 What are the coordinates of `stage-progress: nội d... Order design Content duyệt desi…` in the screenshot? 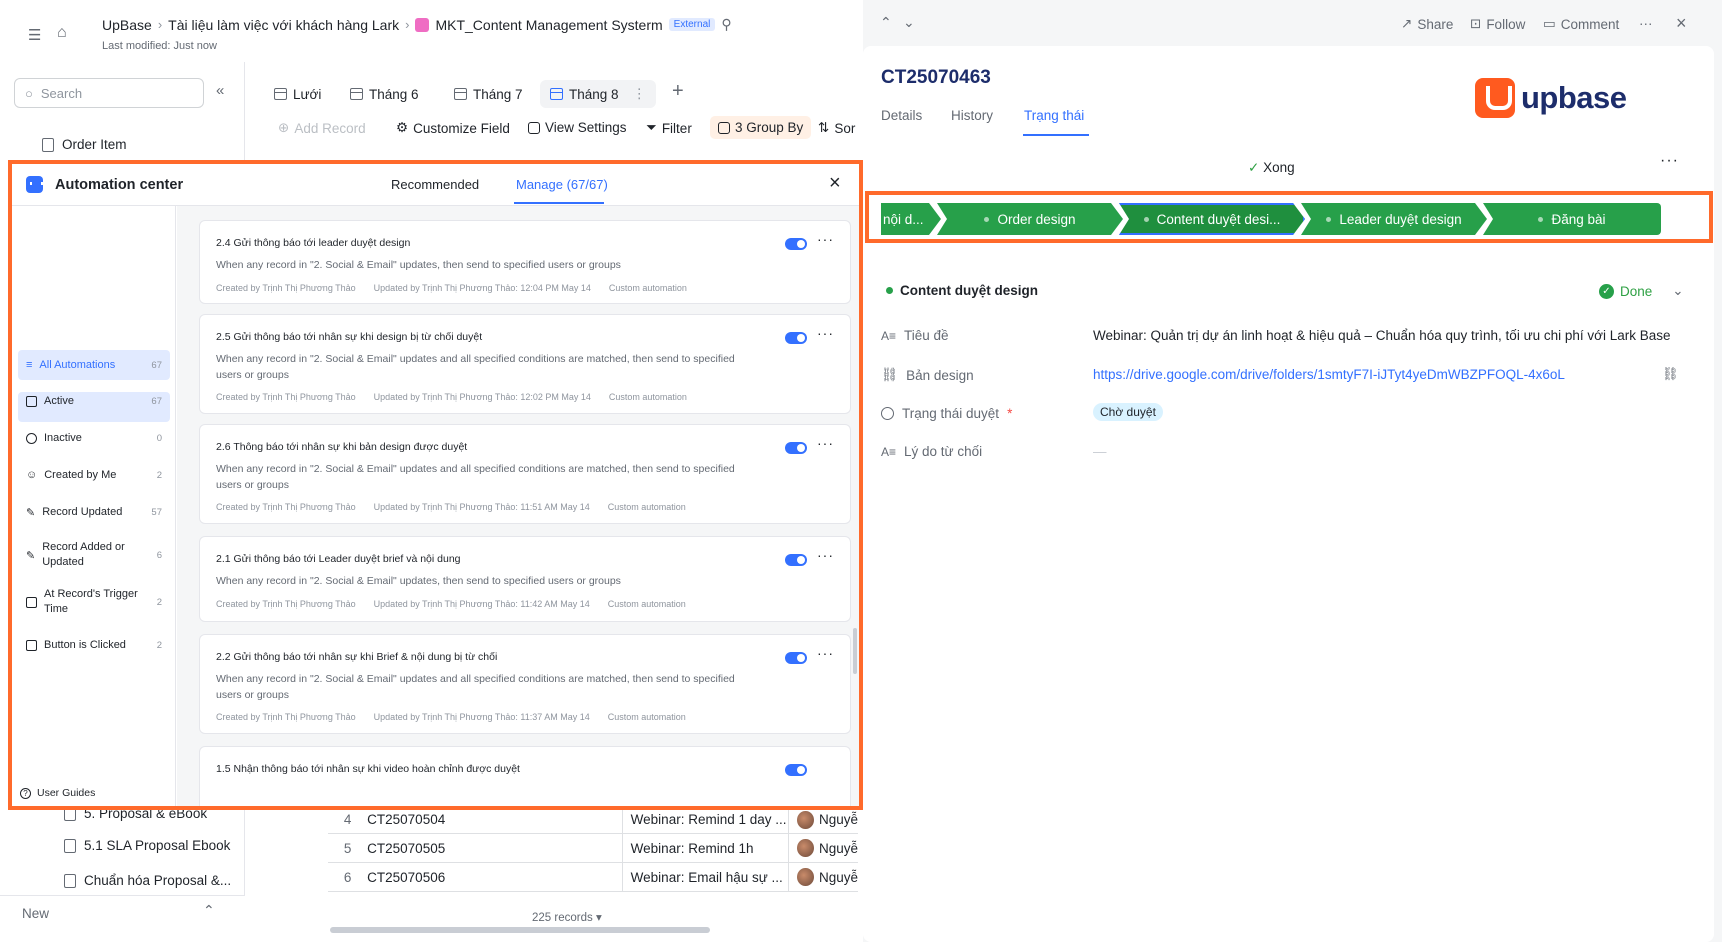 It's located at (1289, 217).